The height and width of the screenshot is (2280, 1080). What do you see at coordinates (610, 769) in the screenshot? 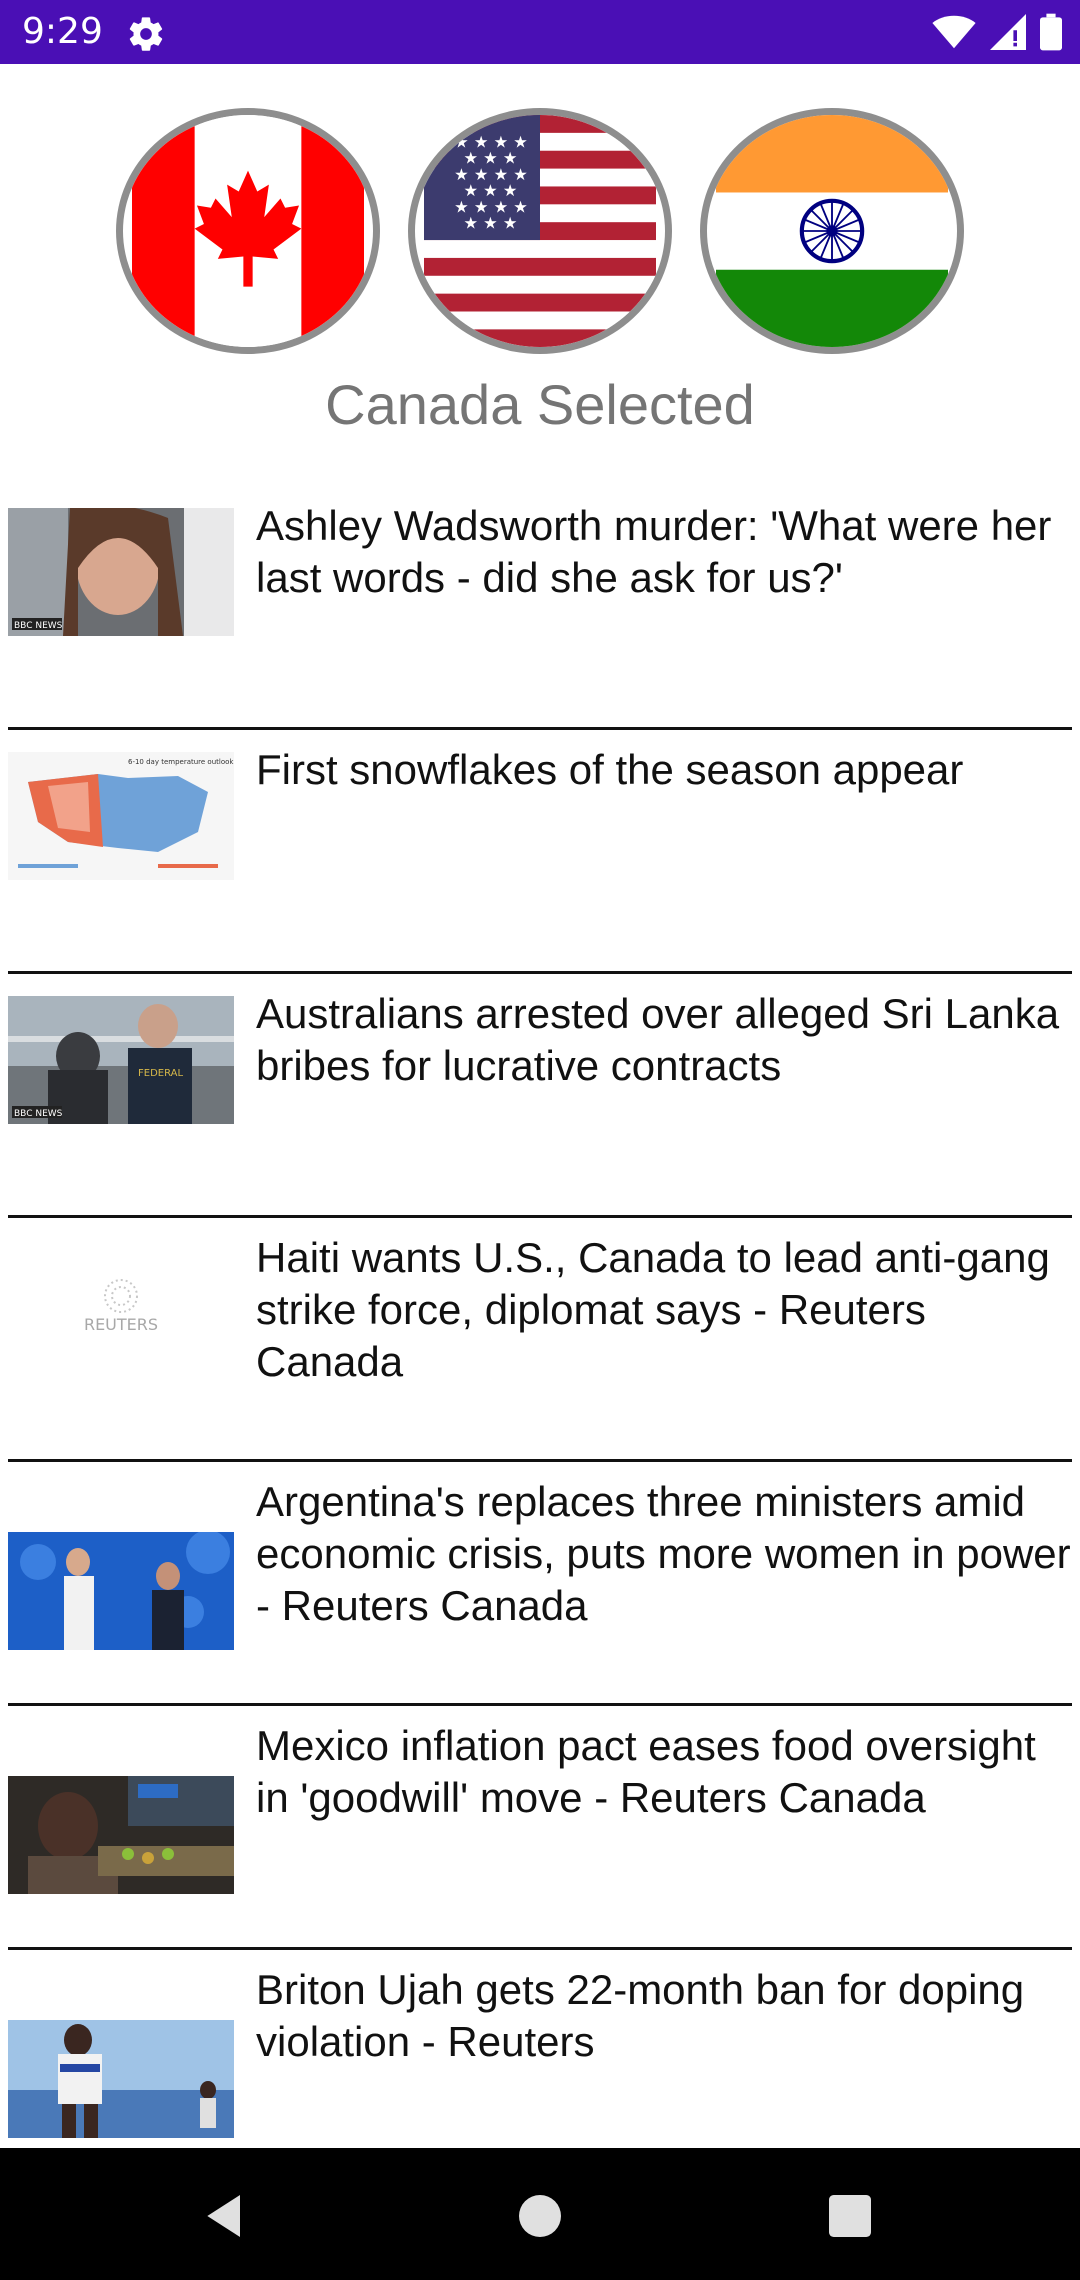
I see `news-headline: First snowflakes of the season appear` at bounding box center [610, 769].